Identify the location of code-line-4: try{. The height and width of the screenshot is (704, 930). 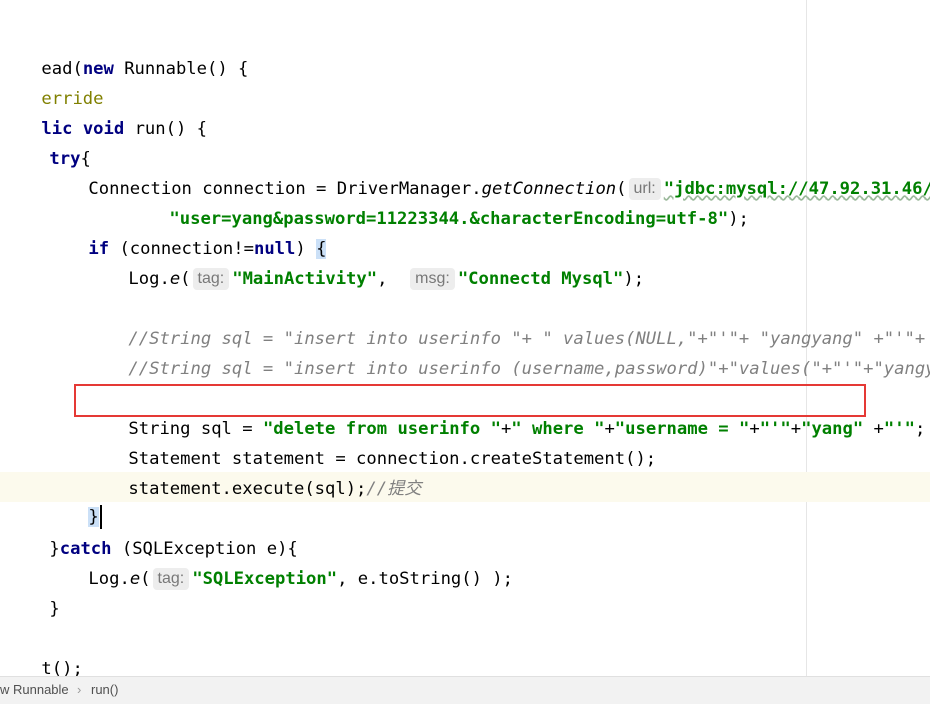
(49, 141).